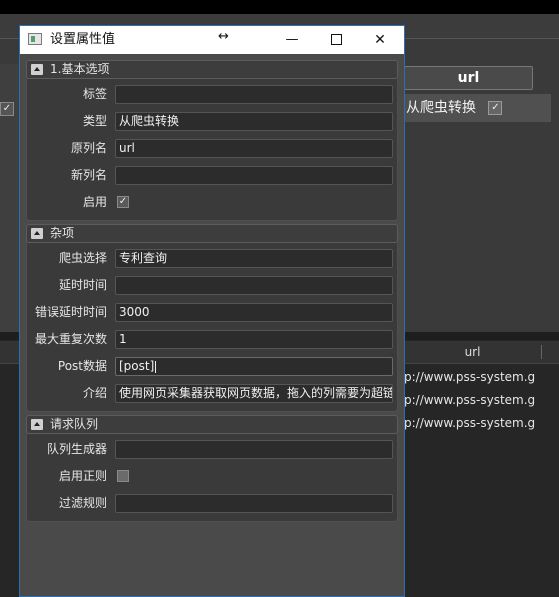 This screenshot has width=559, height=597. What do you see at coordinates (82, 285) in the screenshot?
I see `delay-label: 延时时间` at bounding box center [82, 285].